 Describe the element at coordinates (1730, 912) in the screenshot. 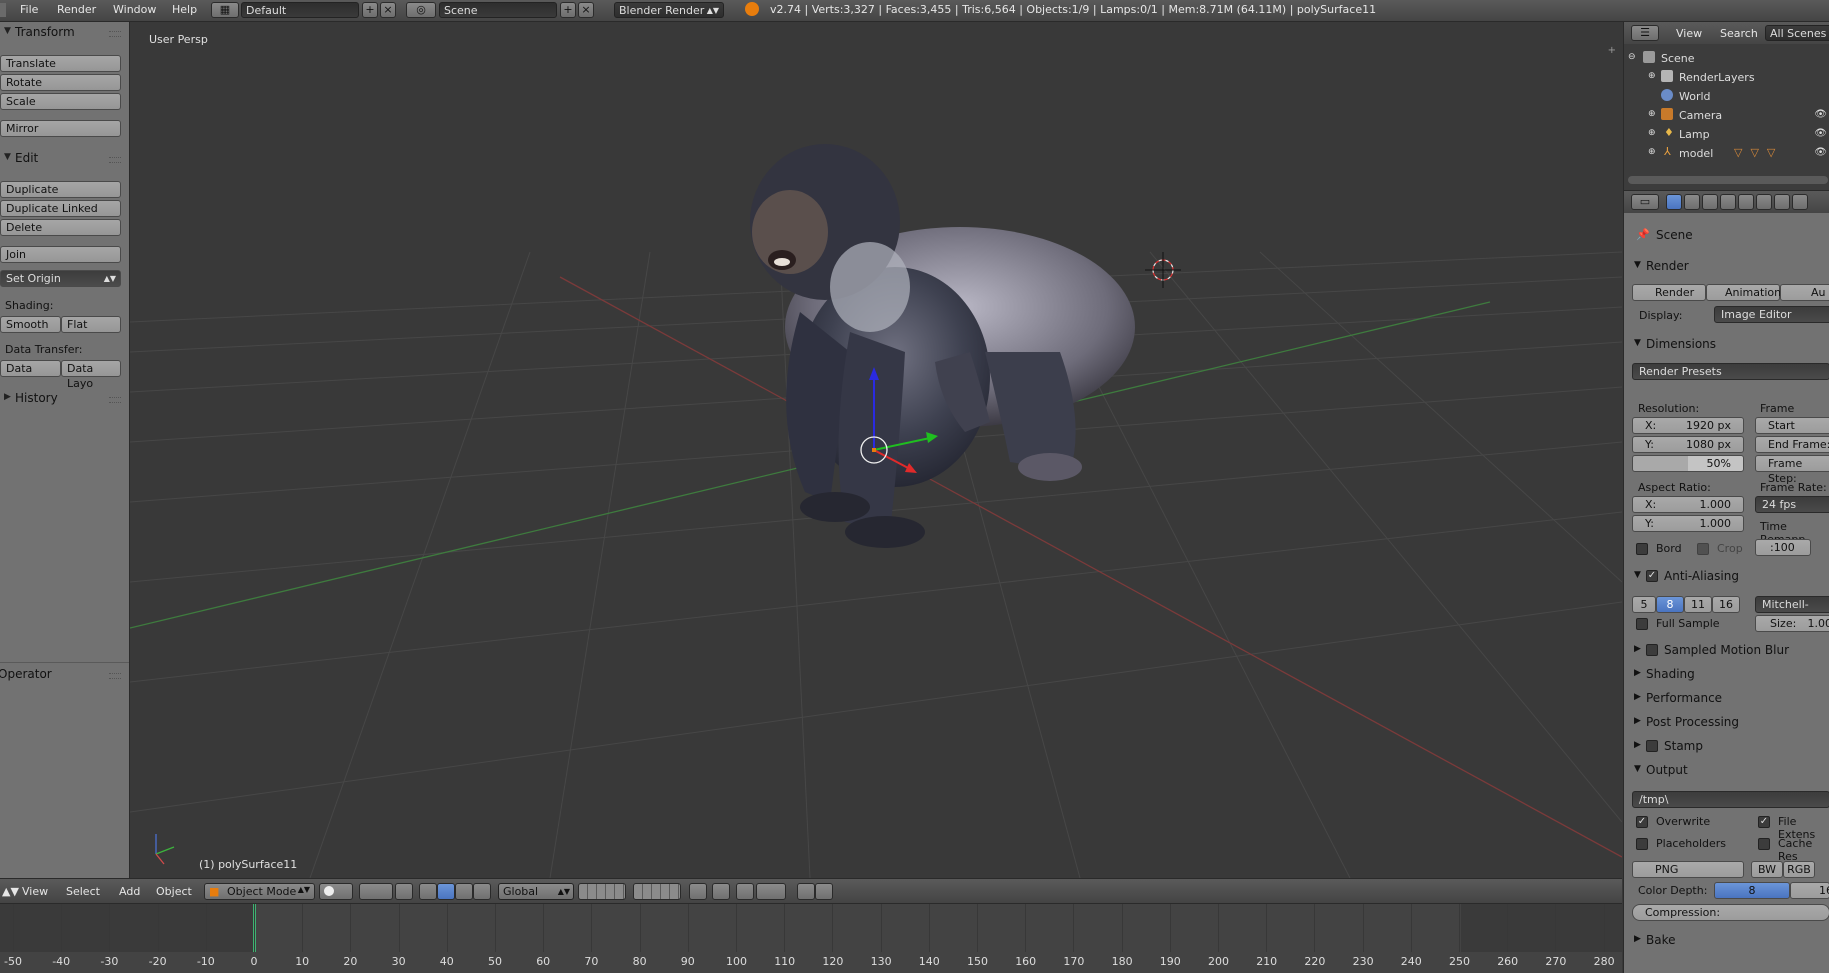

I see `compression-slider: Compression:` at that location.